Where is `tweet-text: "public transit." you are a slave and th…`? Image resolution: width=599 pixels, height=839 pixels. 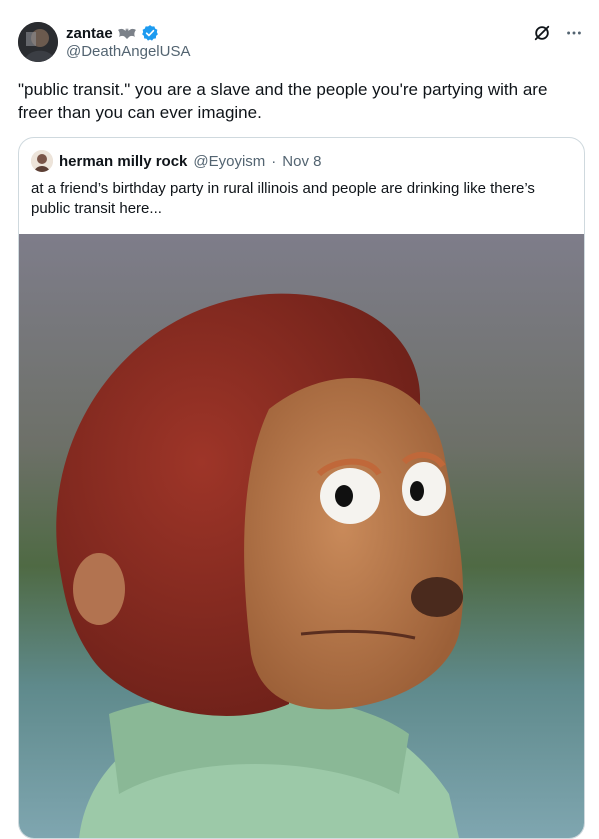 tweet-text: "public transit." you are a slave and th… is located at coordinates (283, 101).